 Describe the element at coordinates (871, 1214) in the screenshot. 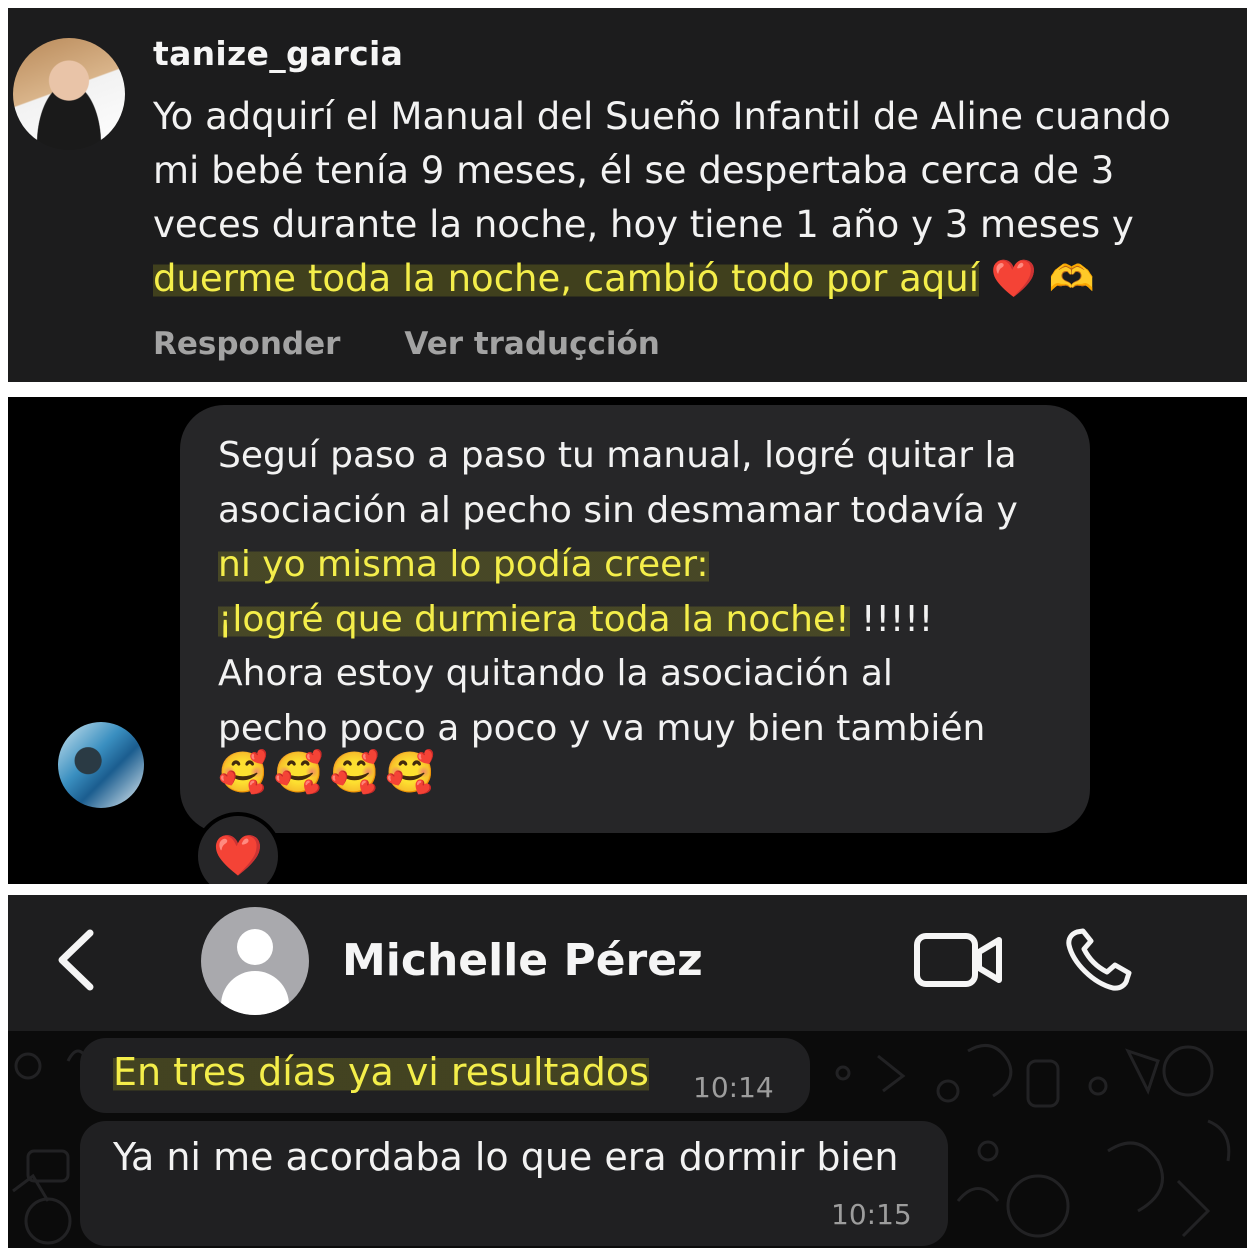

I see `message-timestamp: 10:15` at that location.